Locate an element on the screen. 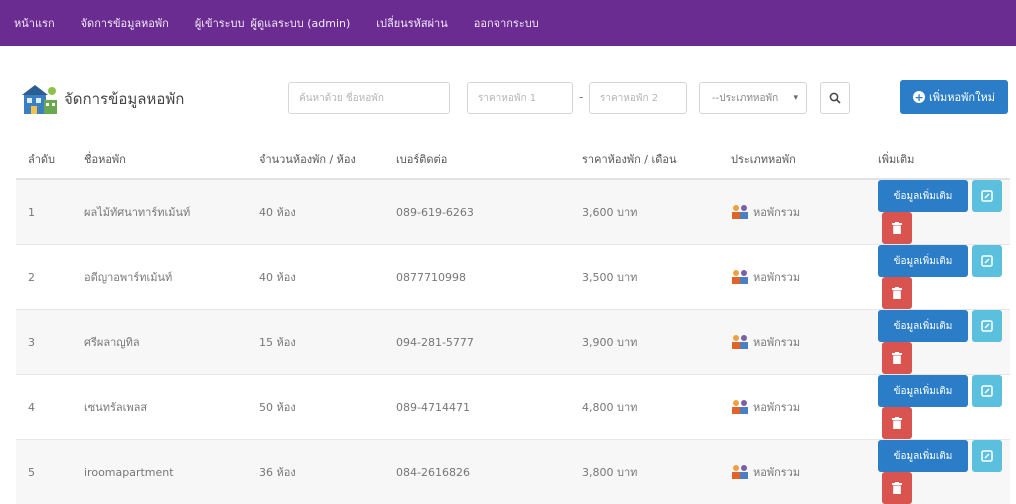  page-title: จัดการข้อมูลหอพัก is located at coordinates (124, 99).